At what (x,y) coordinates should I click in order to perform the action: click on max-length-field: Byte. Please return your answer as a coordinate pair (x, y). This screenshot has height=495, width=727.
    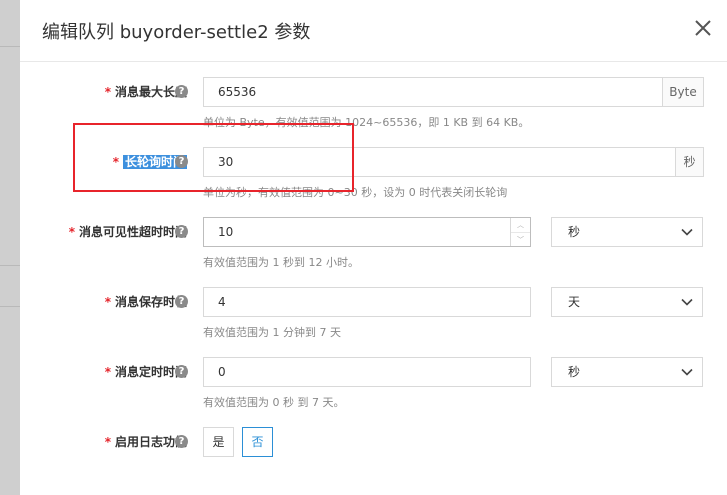
    Looking at the image, I should click on (453, 92).